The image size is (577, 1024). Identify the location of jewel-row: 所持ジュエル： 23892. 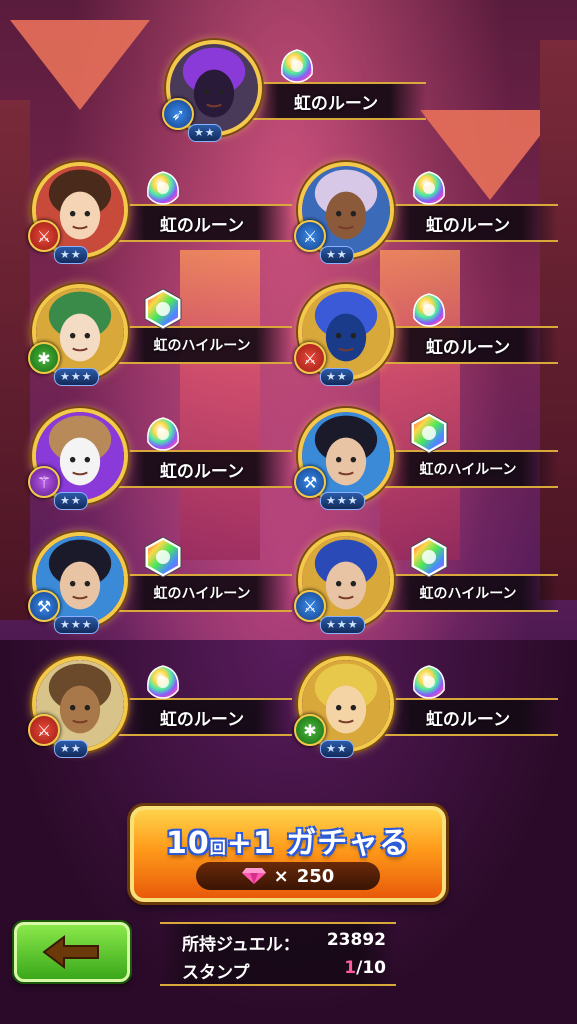
(284, 942).